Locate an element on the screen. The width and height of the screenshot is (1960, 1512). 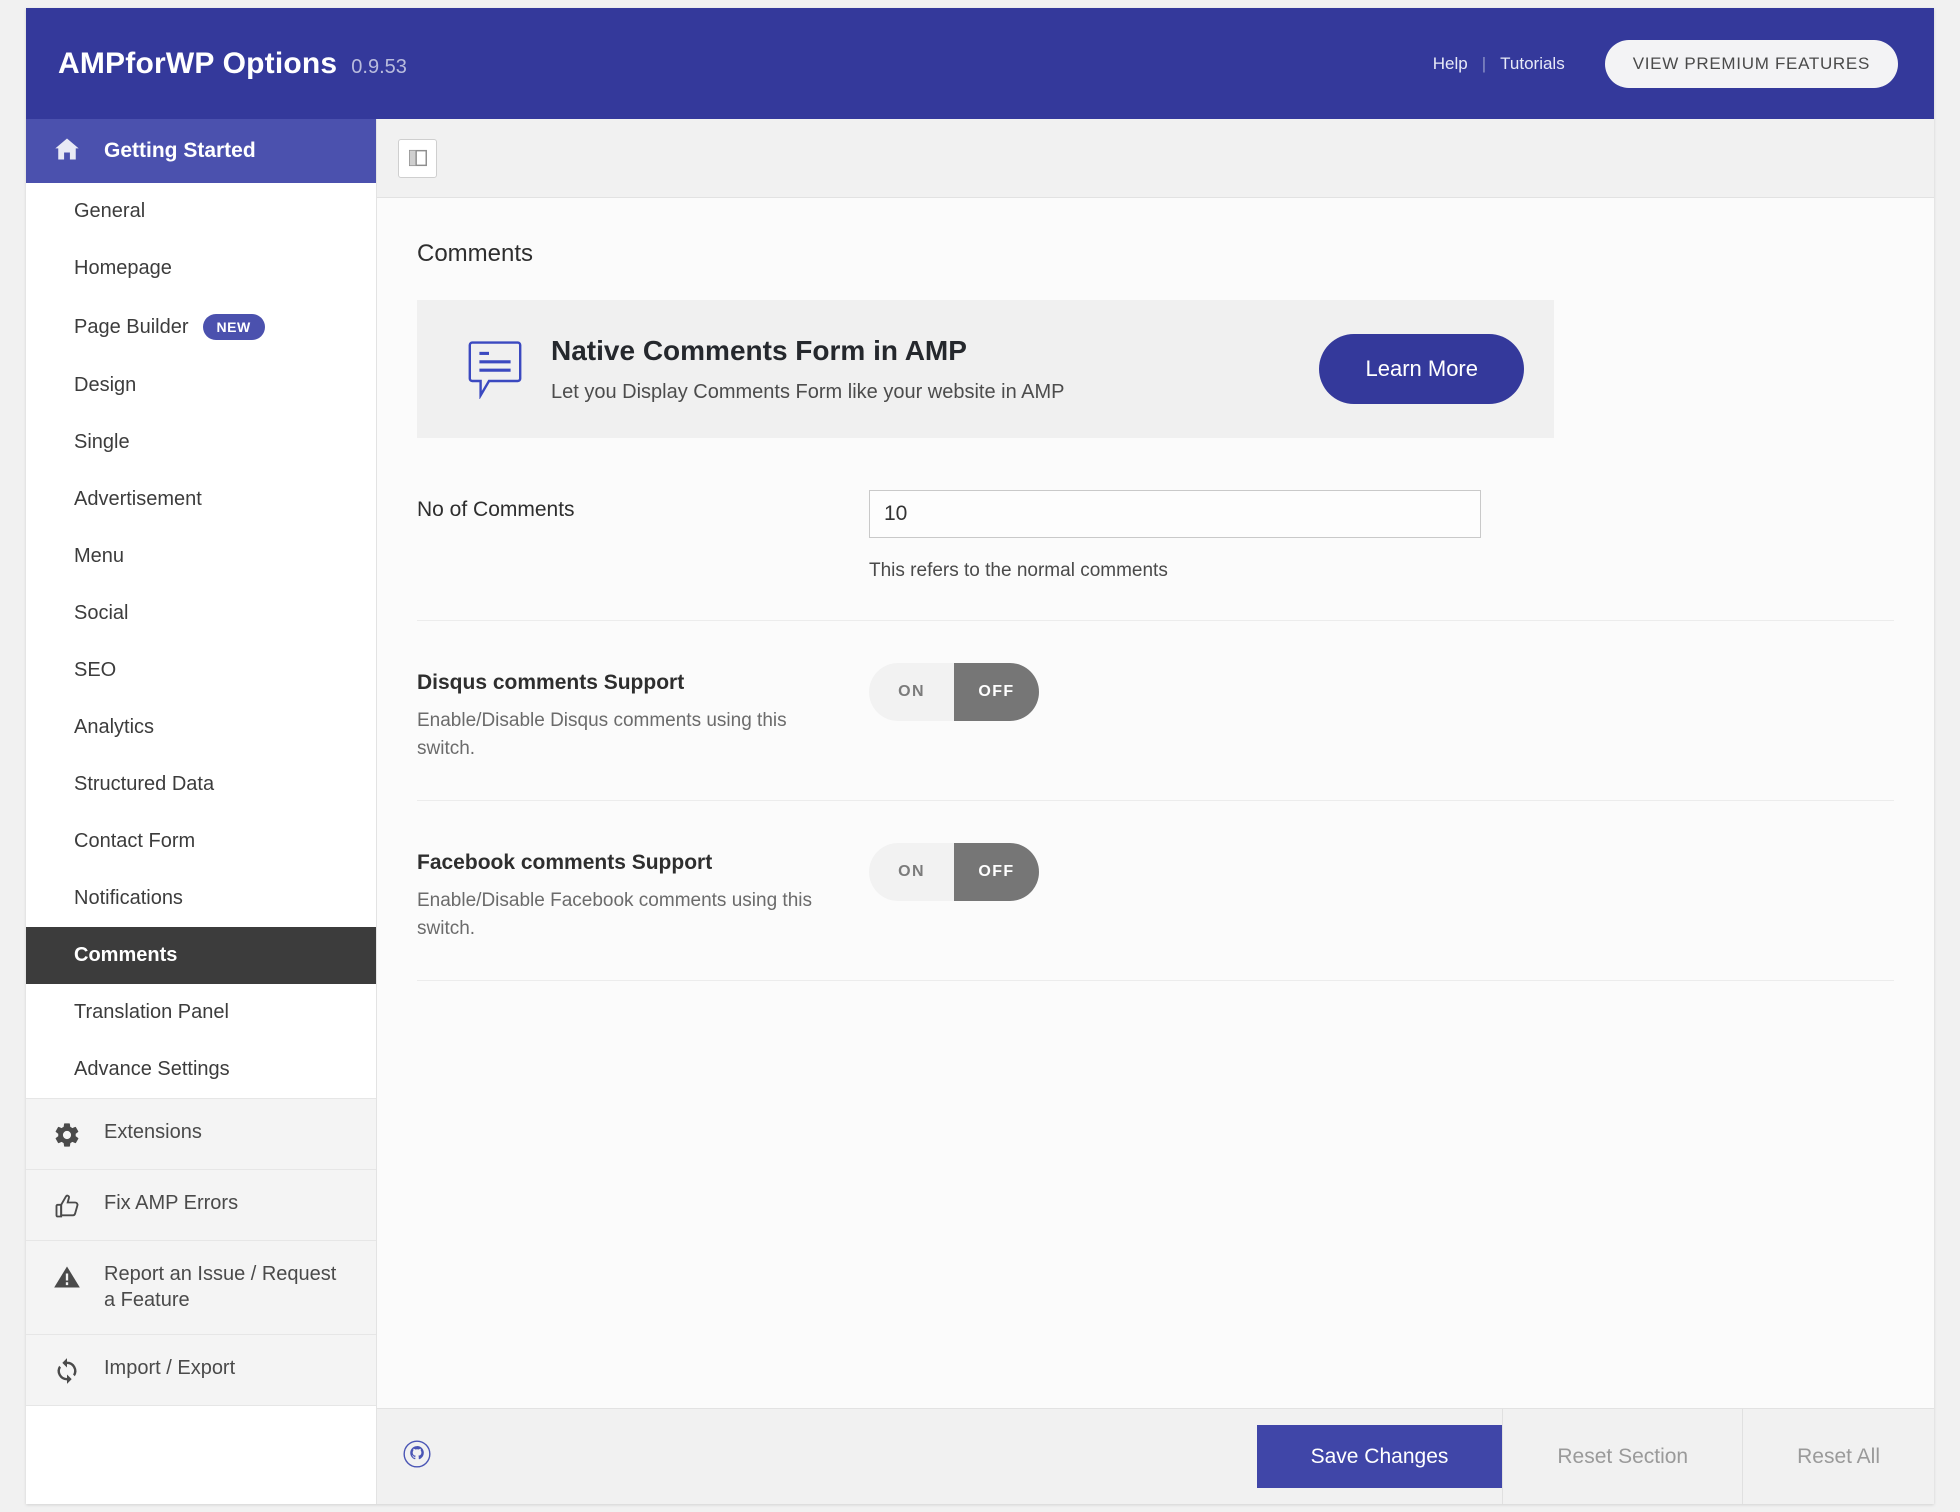
sidebar-item-fix-amp-errors: Fix AMP Errors is located at coordinates (201, 1205).